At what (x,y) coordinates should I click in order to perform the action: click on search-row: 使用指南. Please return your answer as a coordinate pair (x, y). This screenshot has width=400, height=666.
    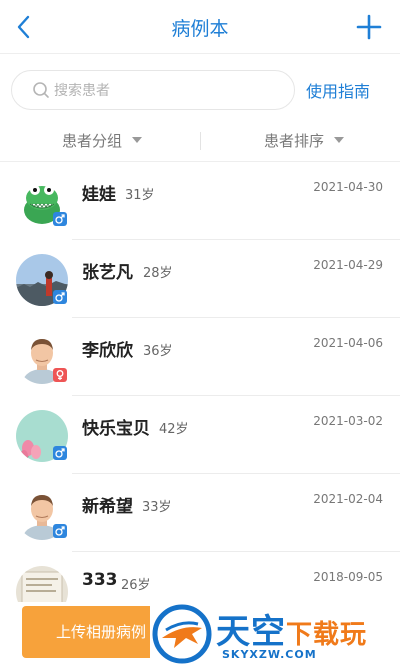
    Looking at the image, I should click on (200, 89).